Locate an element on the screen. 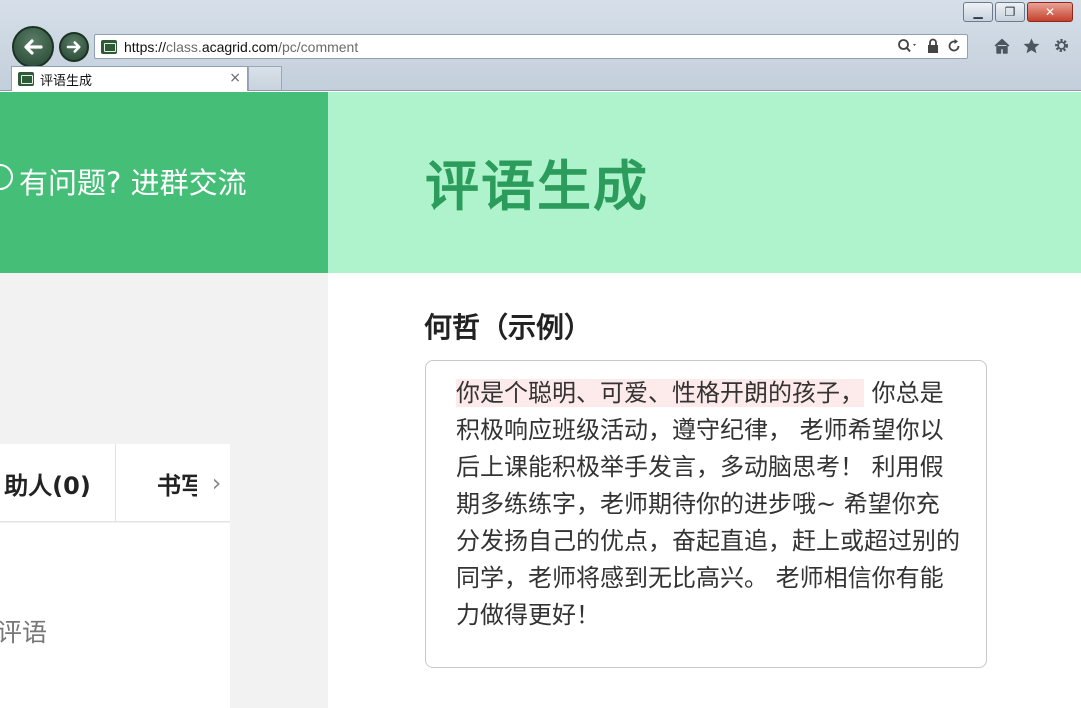 The image size is (1081, 708). left-header-banner: 有问题? 进群交流 is located at coordinates (164, 182).